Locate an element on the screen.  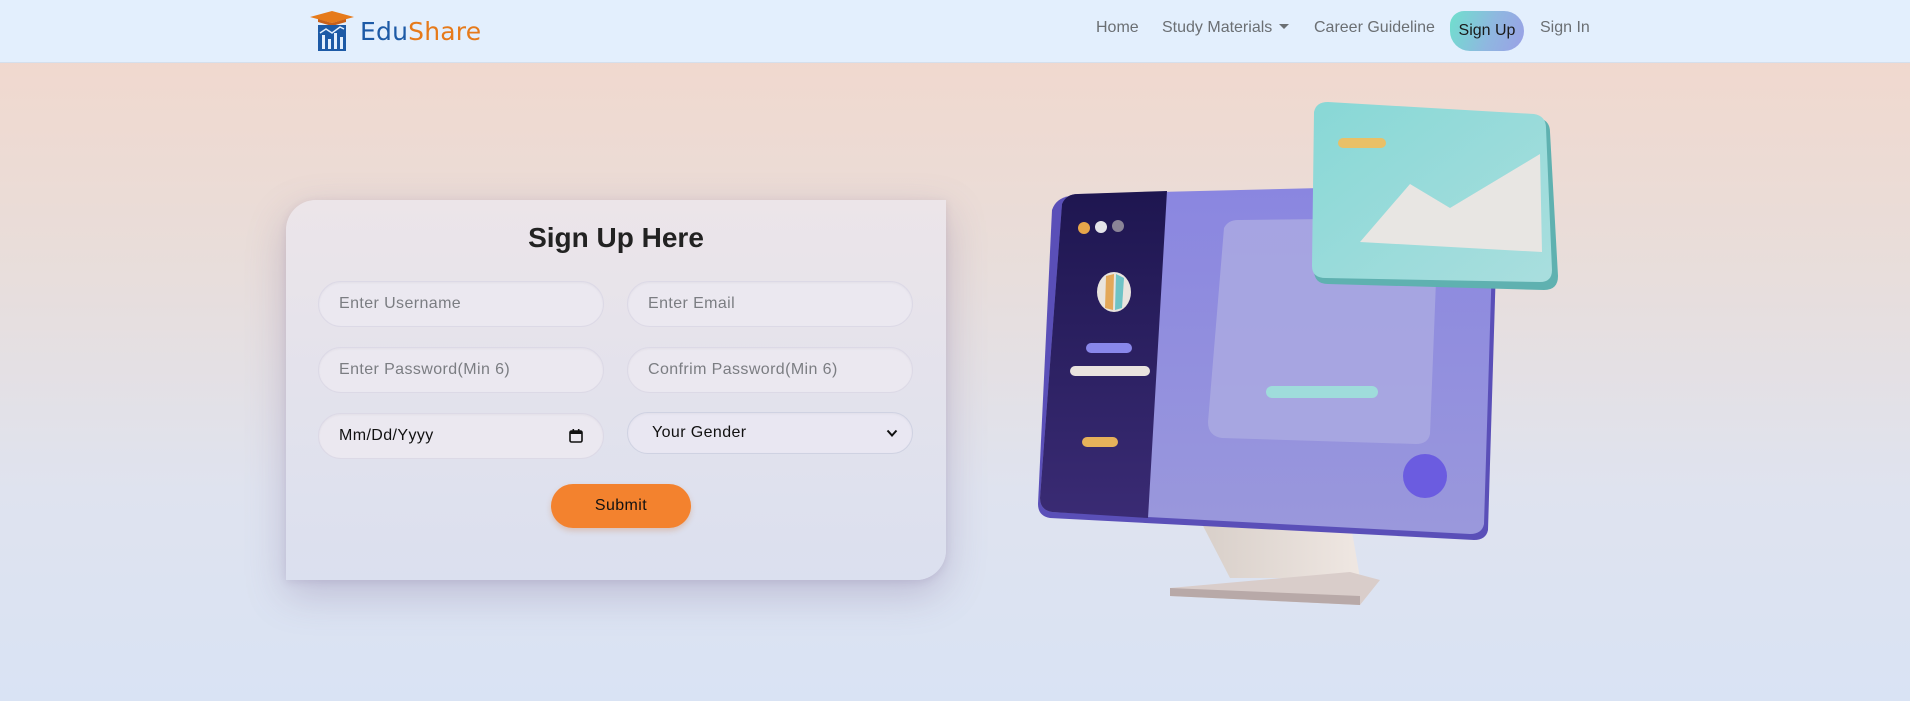
date-value: Mm/Dd/Yyyy is located at coordinates (386, 435).